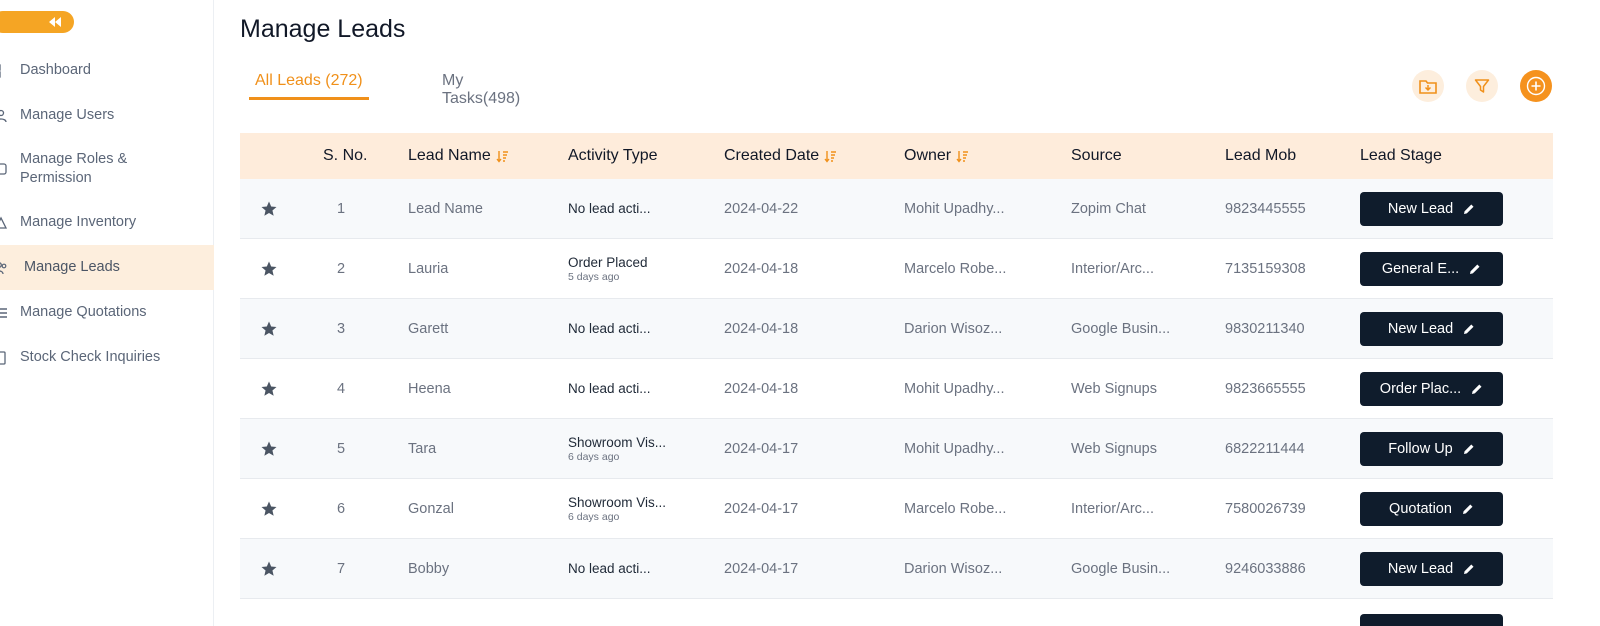 This screenshot has height=626, width=1600. I want to click on cell-lead-name: Tara, so click(488, 449).